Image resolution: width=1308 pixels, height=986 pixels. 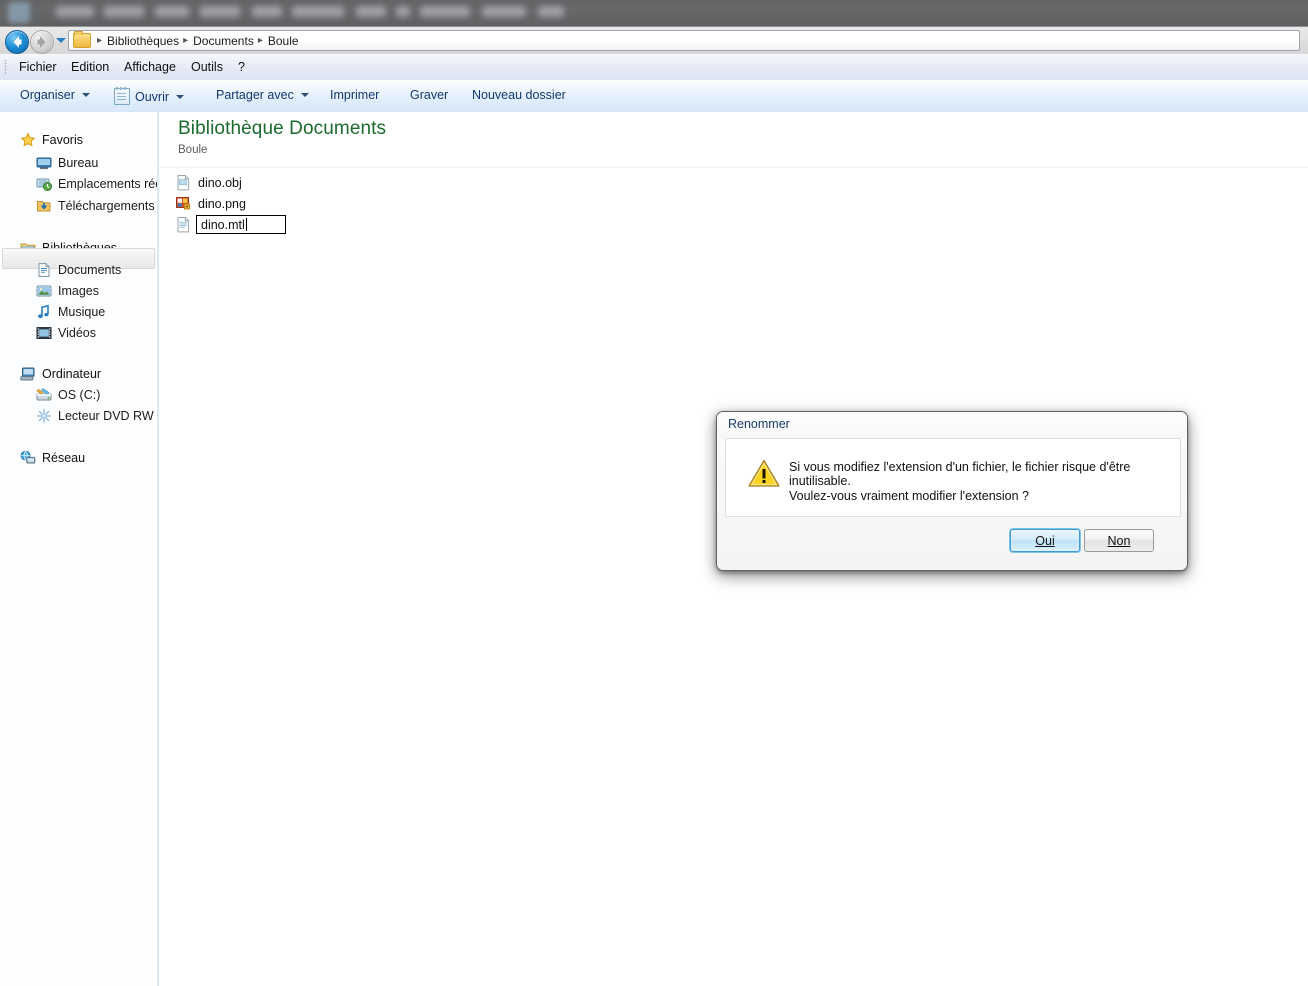 I want to click on sidebar-item-bureau: Bureau, so click(x=67, y=163).